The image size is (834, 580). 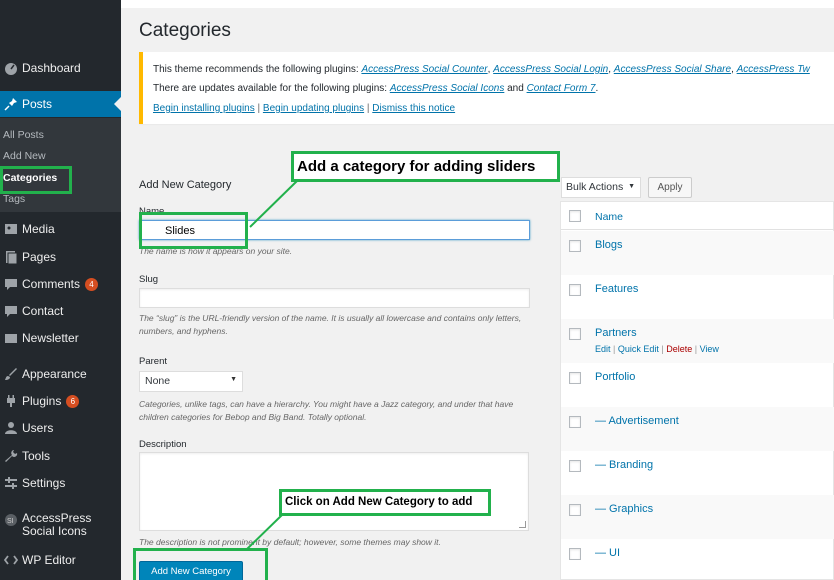 I want to click on category-name-link: Features, so click(x=616, y=289).